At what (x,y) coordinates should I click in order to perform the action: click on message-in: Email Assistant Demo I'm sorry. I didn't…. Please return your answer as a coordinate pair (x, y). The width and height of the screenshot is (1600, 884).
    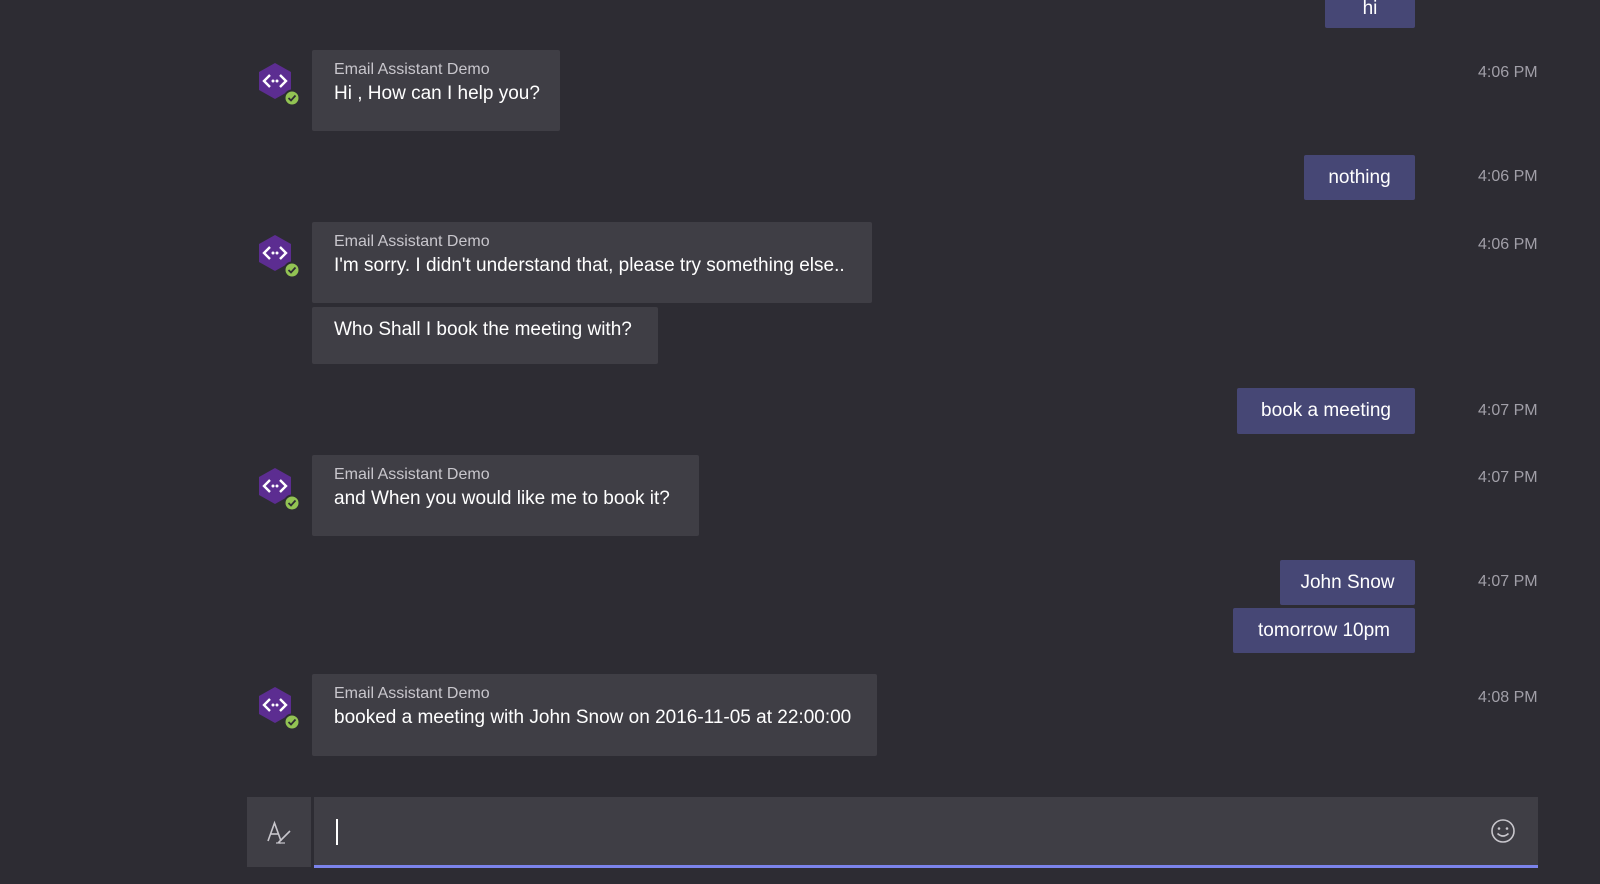
    Looking at the image, I should click on (592, 262).